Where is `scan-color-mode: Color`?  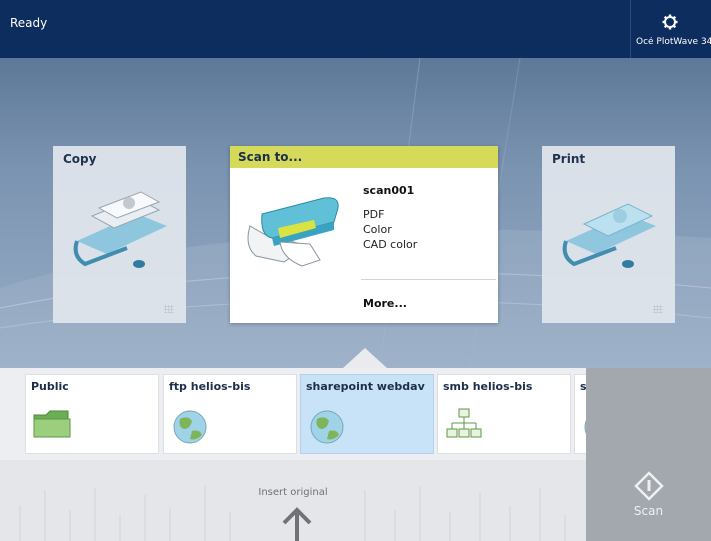 scan-color-mode: Color is located at coordinates (377, 229).